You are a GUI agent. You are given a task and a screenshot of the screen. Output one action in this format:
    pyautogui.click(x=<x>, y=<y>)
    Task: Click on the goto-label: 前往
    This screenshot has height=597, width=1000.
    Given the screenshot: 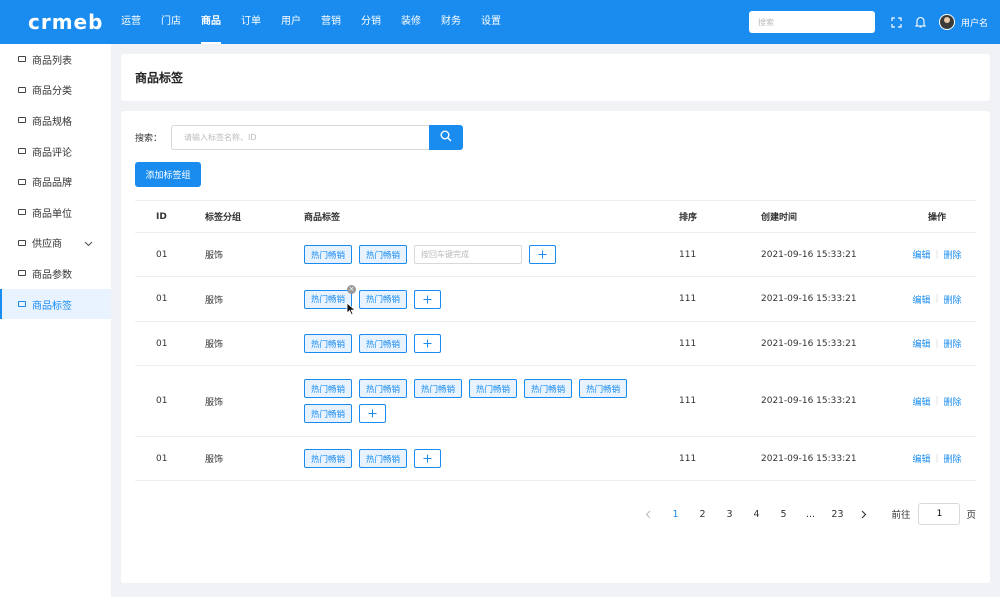 What is the action you would take?
    pyautogui.click(x=901, y=515)
    